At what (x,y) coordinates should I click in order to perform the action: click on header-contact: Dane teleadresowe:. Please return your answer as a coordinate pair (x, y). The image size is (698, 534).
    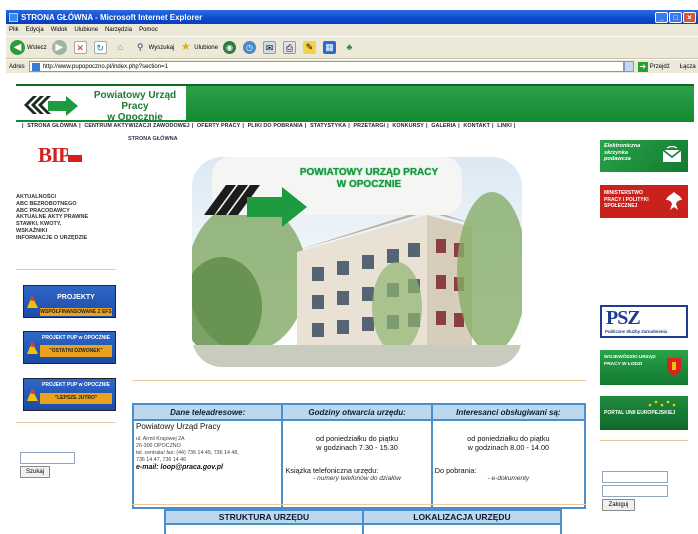
    Looking at the image, I should click on (207, 412).